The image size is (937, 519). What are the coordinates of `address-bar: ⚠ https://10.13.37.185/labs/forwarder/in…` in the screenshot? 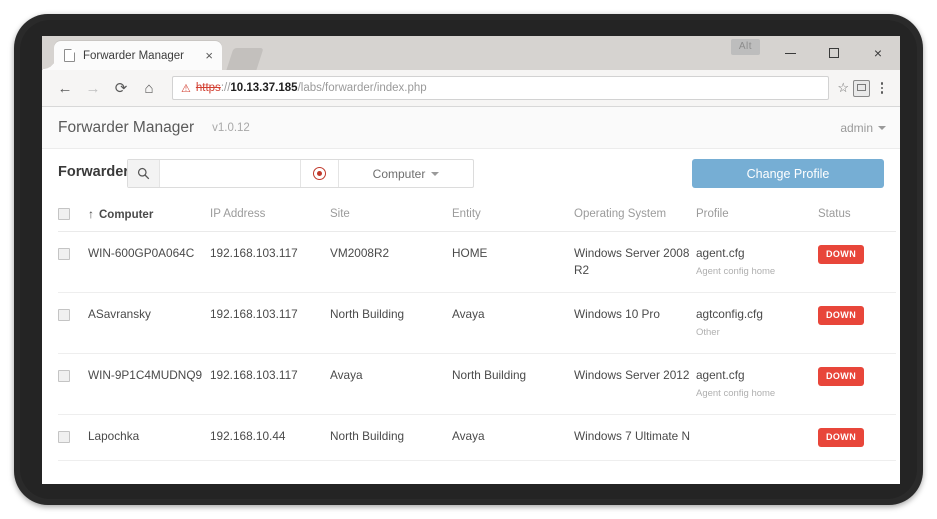 It's located at (501, 88).